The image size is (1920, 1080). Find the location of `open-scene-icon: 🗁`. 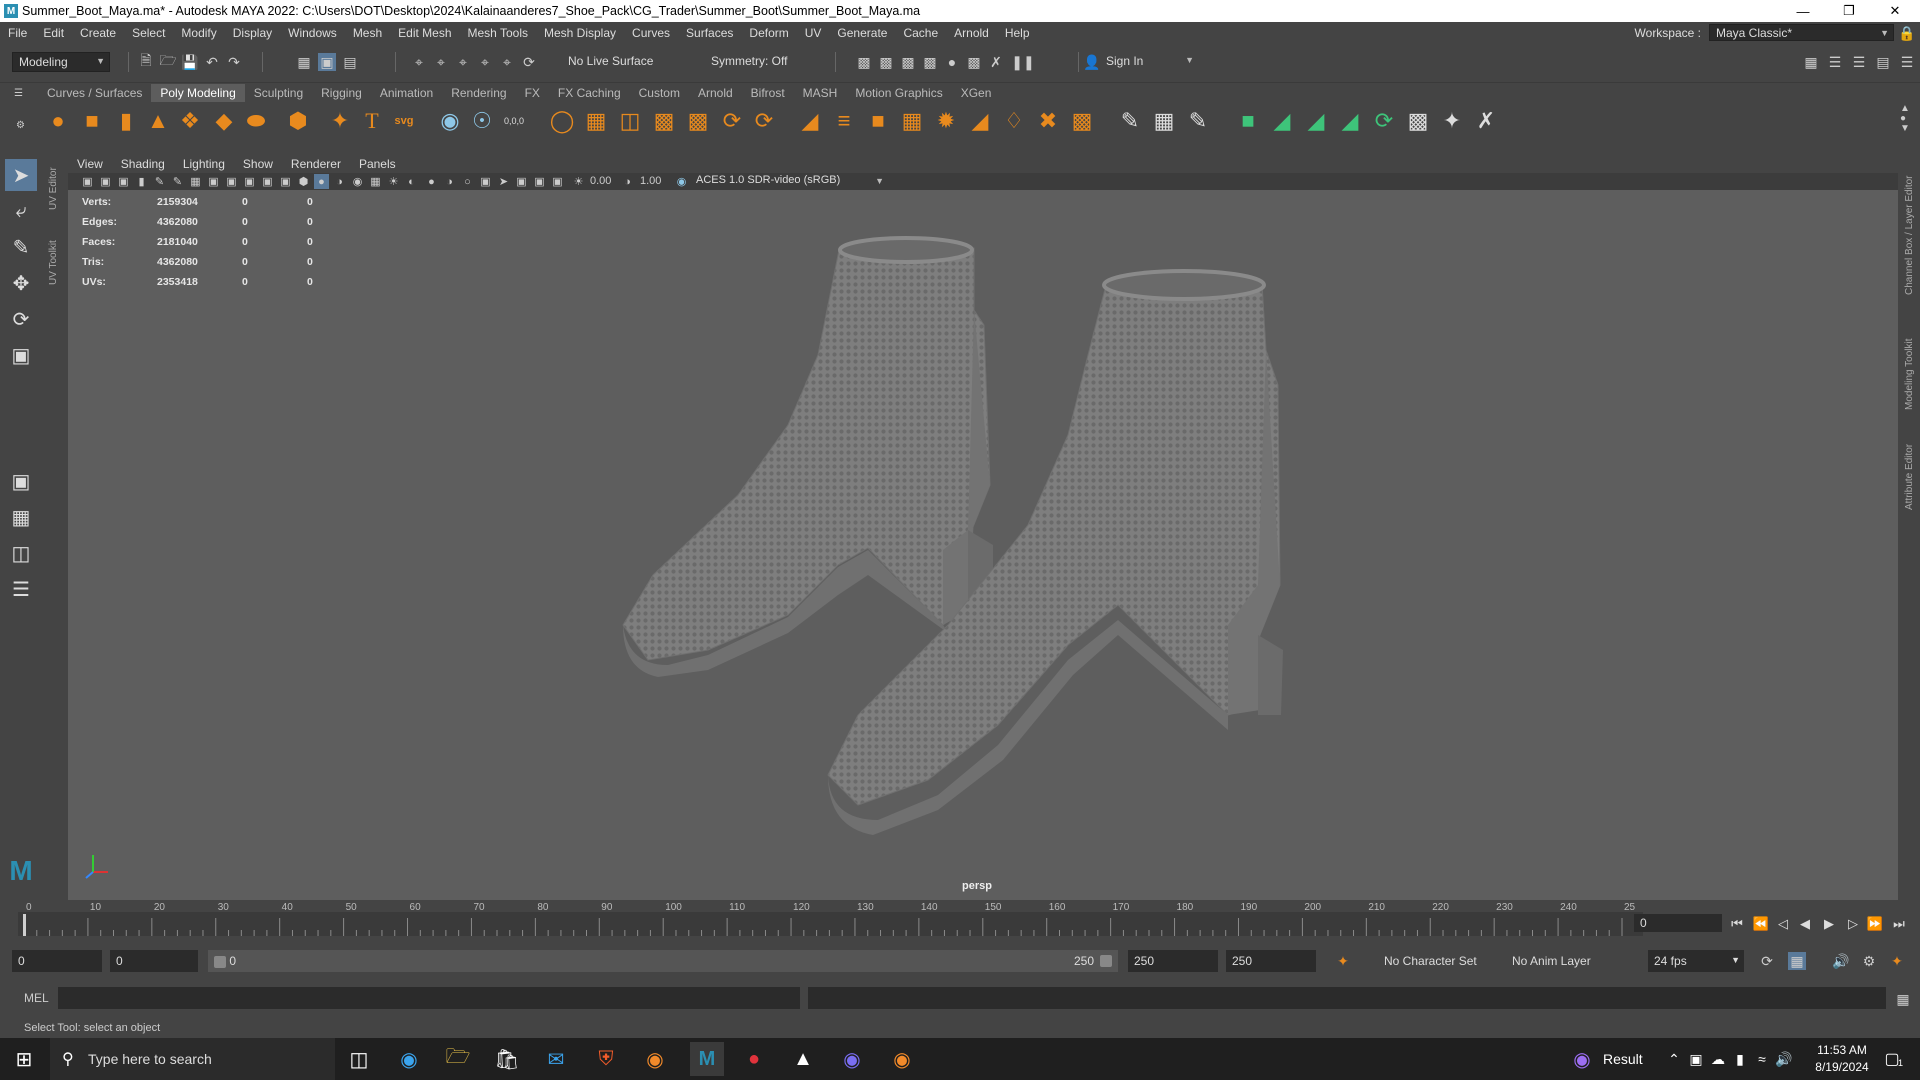

open-scene-icon: 🗁 is located at coordinates (168, 61).